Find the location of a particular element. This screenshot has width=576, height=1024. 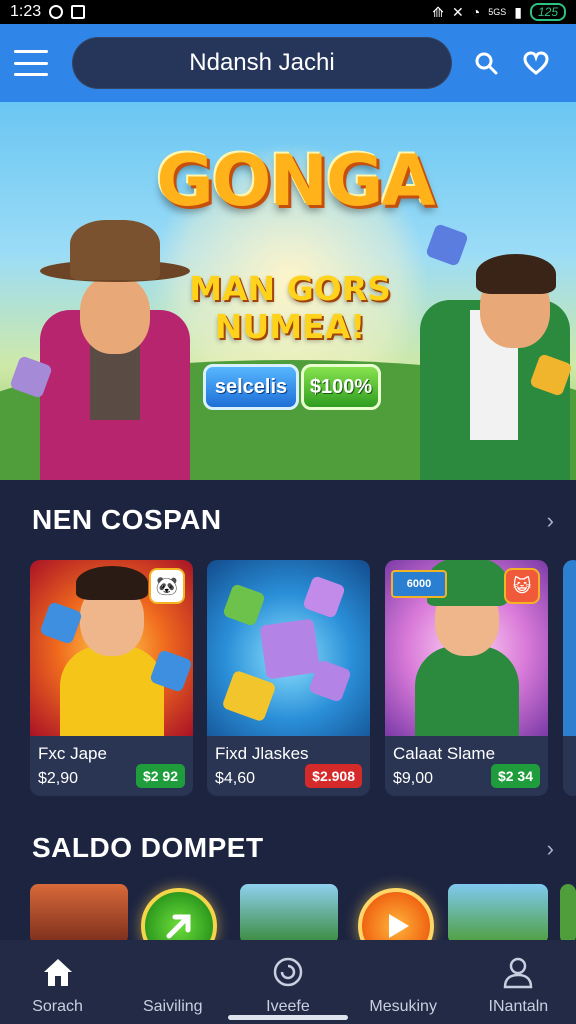

nav-label: Iveefe is located at coordinates (288, 1006).